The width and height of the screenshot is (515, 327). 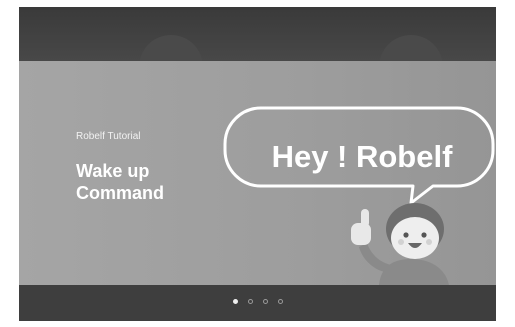 I want to click on tutorial-title: Wake up Command, so click(x=151, y=182).